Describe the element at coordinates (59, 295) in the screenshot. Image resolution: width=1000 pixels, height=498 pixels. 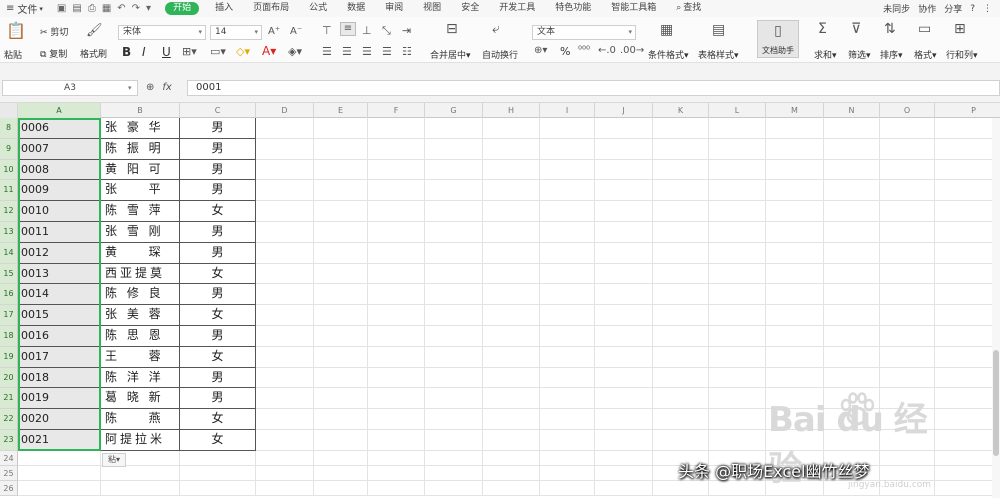
I see `cell-id: 0014` at that location.